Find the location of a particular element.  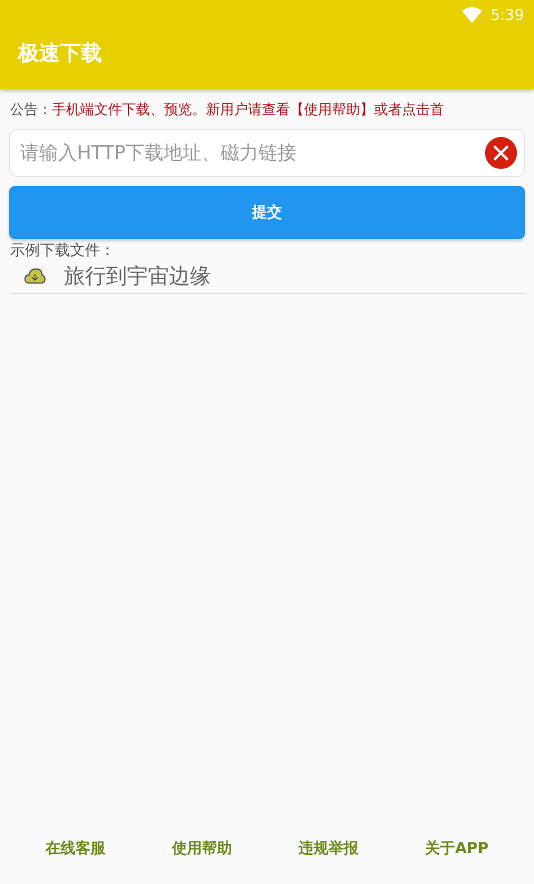

url-field: 请输入HTTP下载地址、磁力链接 is located at coordinates (267, 153).